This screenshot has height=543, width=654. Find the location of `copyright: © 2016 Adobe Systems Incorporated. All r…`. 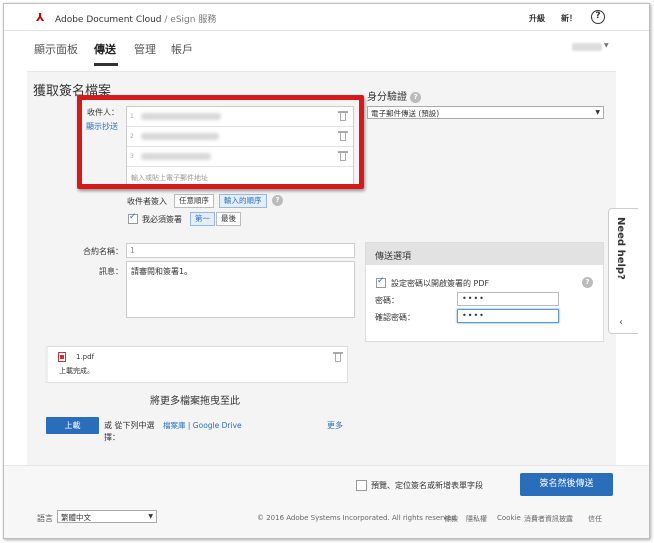

copyright: © 2016 Adobe Systems Incorporated. All r… is located at coordinates (358, 518).